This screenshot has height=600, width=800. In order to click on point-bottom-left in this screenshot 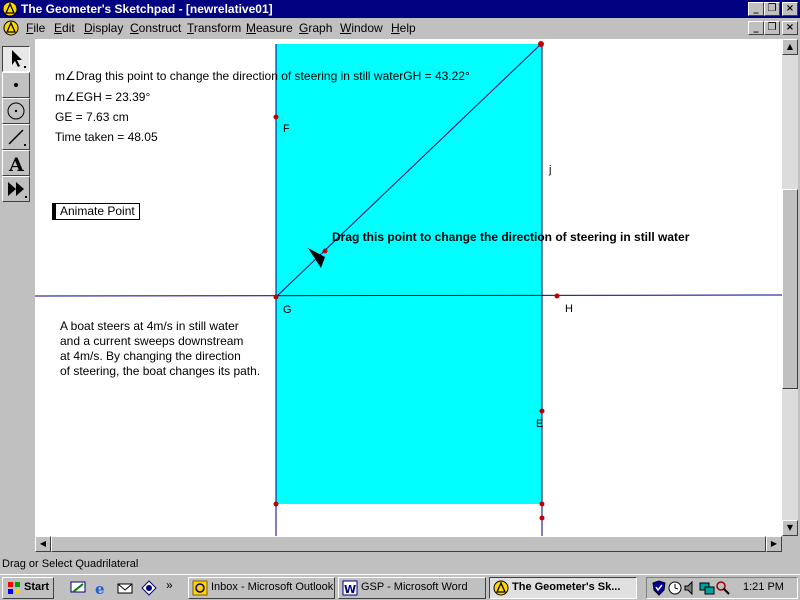, I will do `click(276, 504)`.